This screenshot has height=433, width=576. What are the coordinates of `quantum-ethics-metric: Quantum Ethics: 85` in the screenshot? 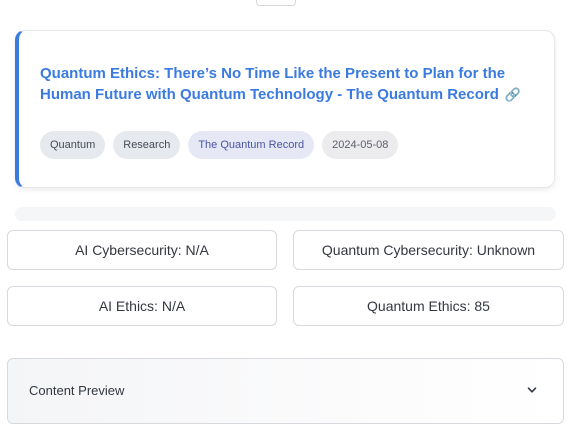 It's located at (428, 306).